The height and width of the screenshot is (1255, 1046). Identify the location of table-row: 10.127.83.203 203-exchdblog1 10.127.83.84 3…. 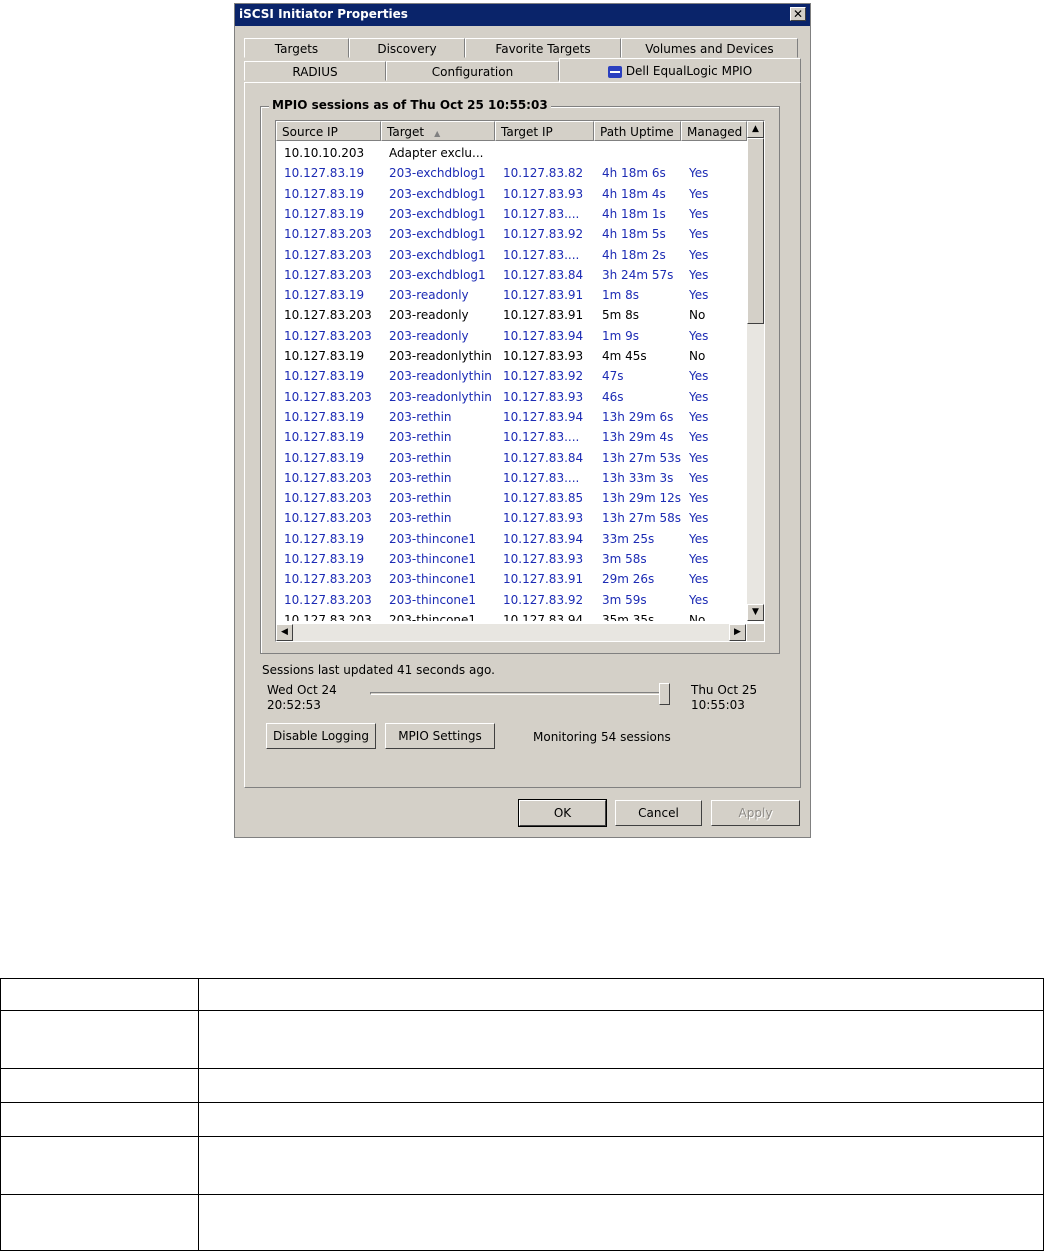
(511, 275).